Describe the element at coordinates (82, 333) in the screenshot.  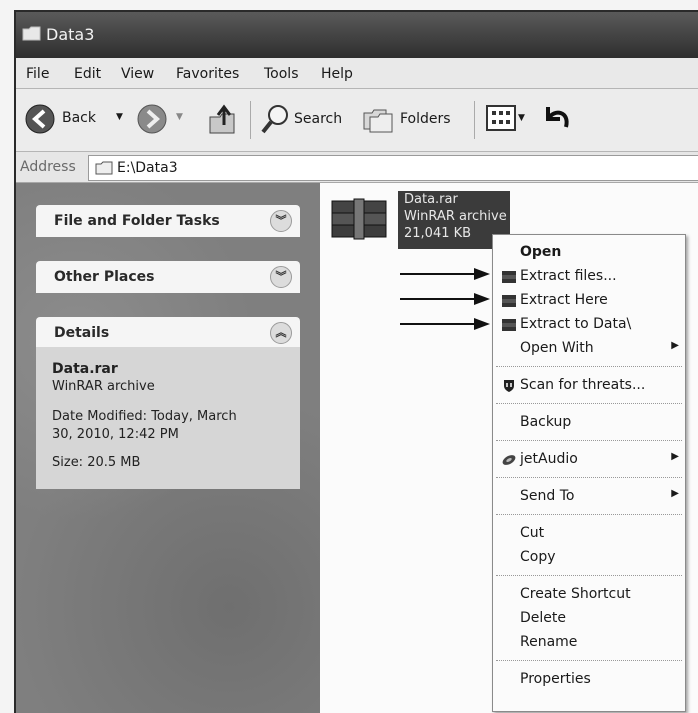
I see `details-title: Details` at that location.